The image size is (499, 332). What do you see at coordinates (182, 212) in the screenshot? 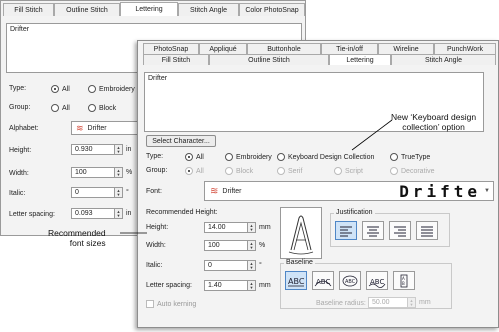
I see `recommended-height-label: Recommended Height:` at bounding box center [182, 212].